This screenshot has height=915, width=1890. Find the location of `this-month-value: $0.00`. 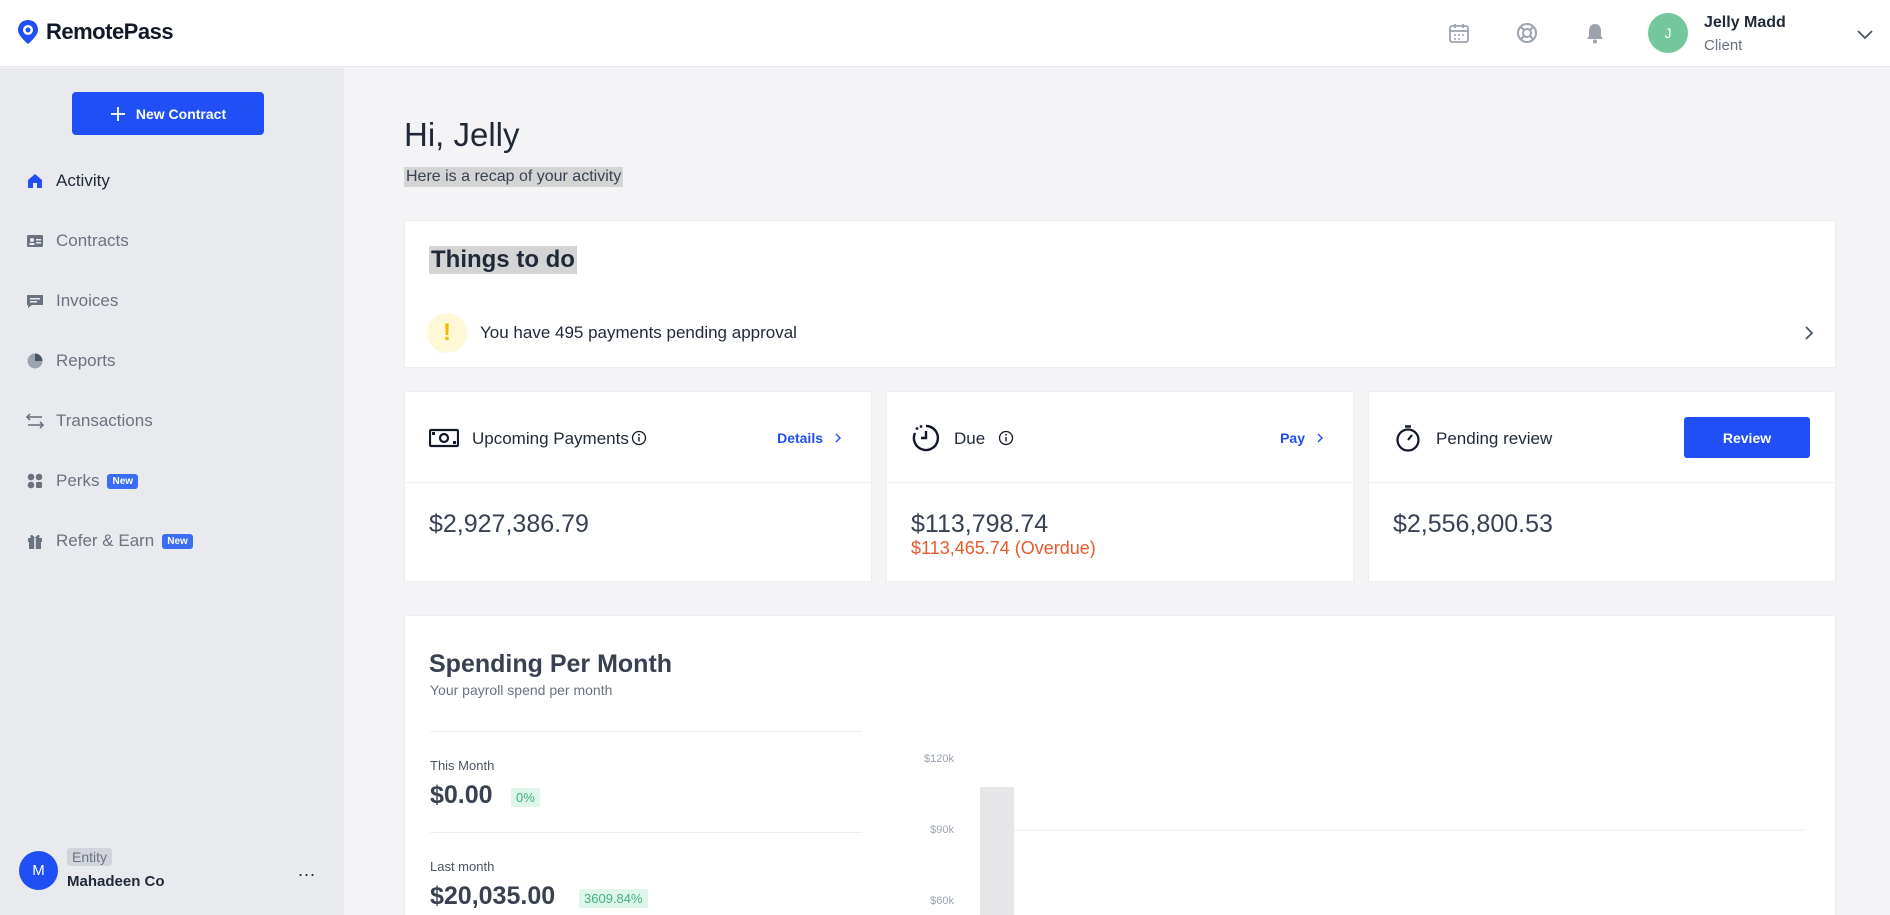

this-month-value: $0.00 is located at coordinates (461, 795).